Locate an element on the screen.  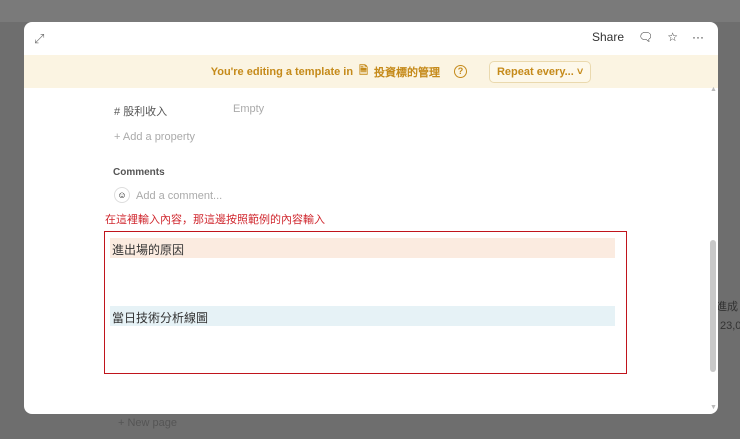
banner-text: You're editing a template in is located at coordinates (282, 71).